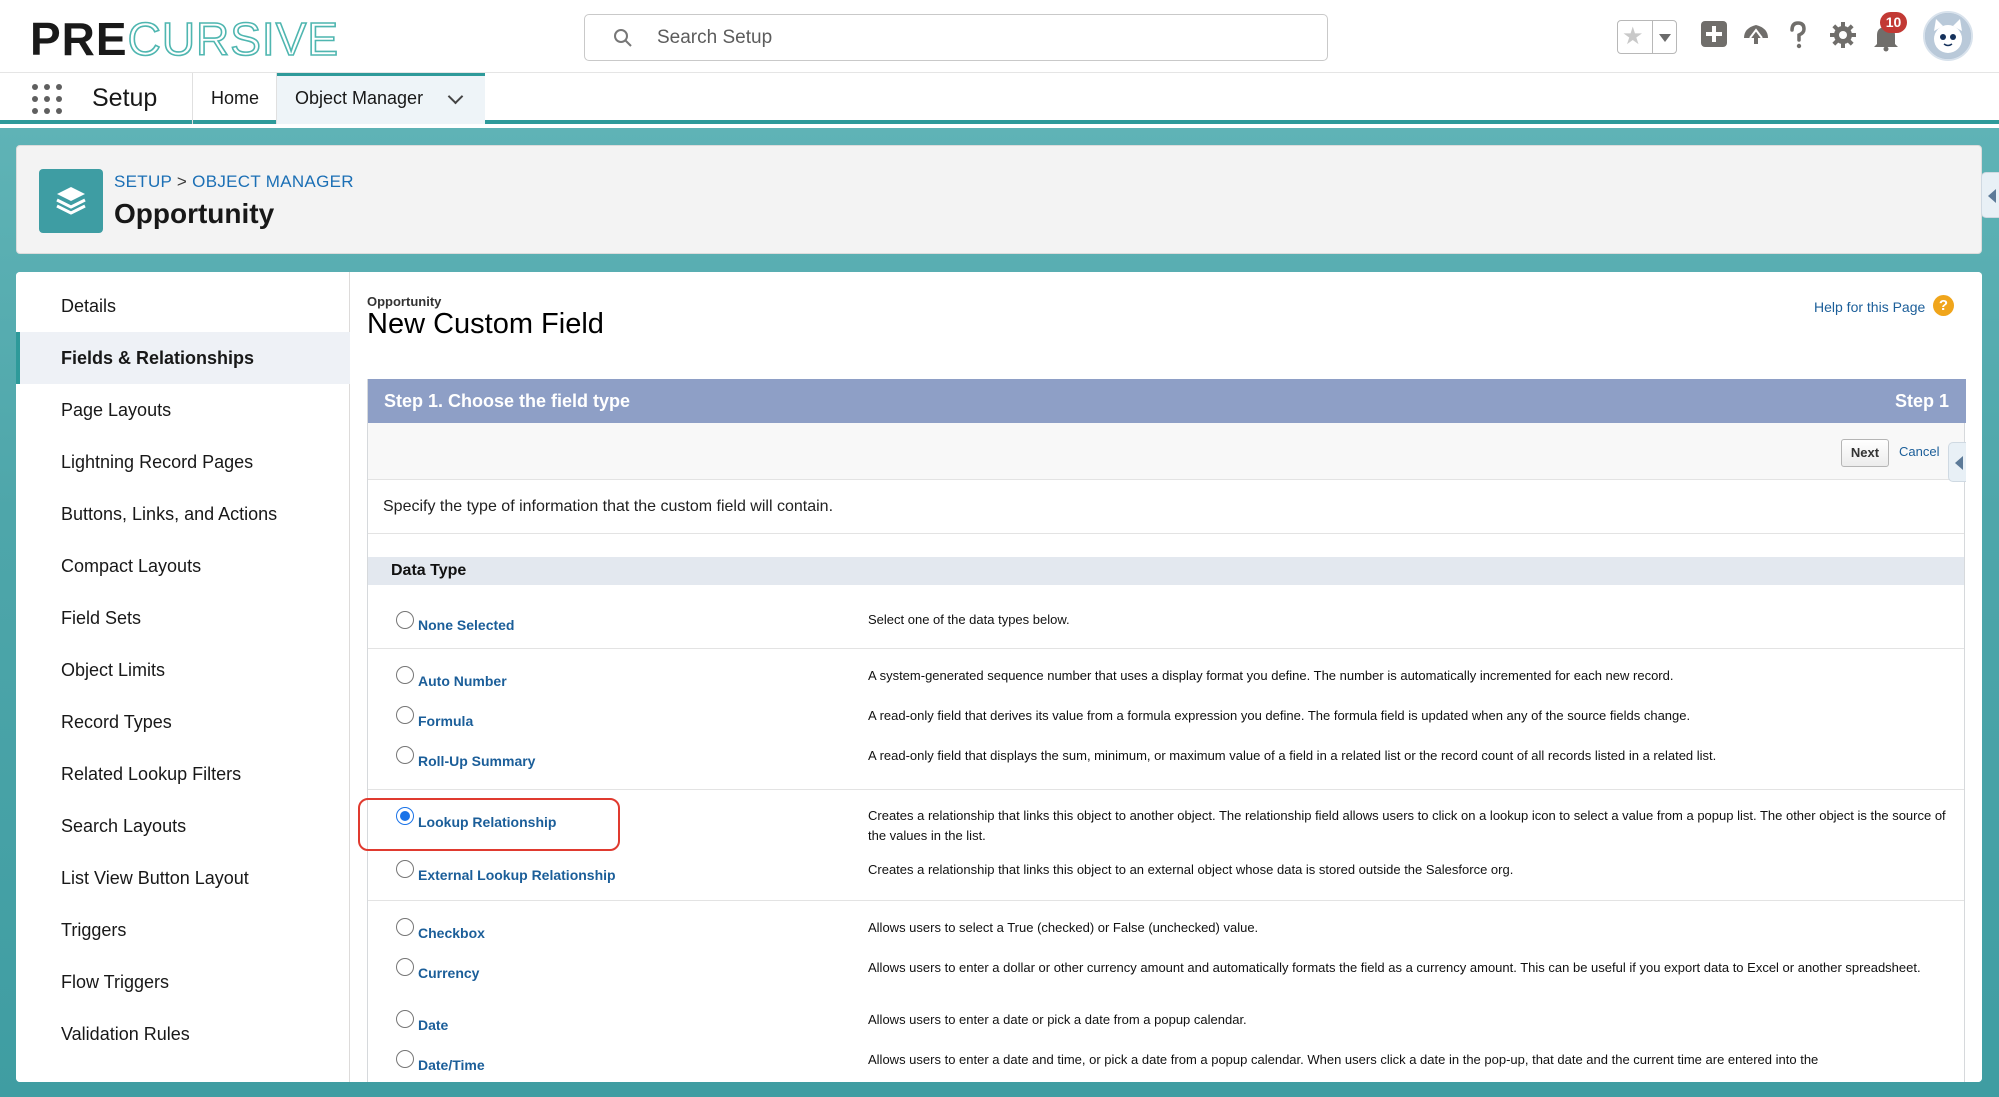 Image resolution: width=1999 pixels, height=1097 pixels. I want to click on option-label: External Lookup Relationship, so click(517, 875).